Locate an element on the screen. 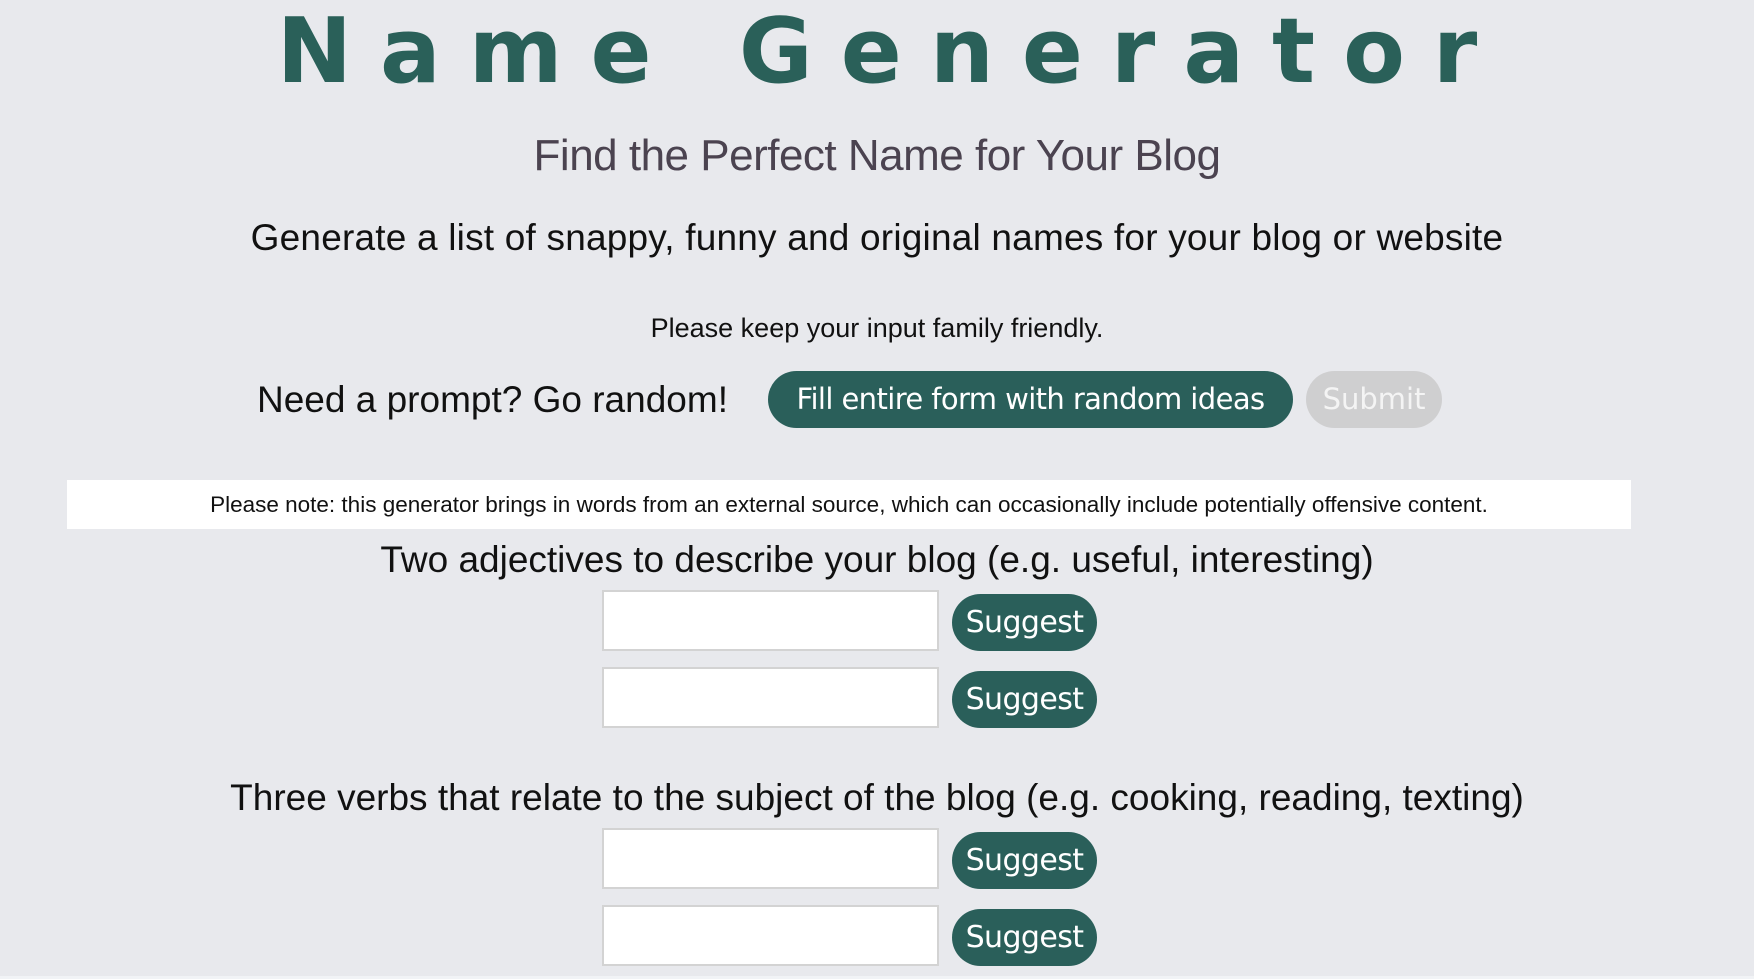 The height and width of the screenshot is (979, 1754). suggest-verb-2-button: Suggest is located at coordinates (1024, 937).